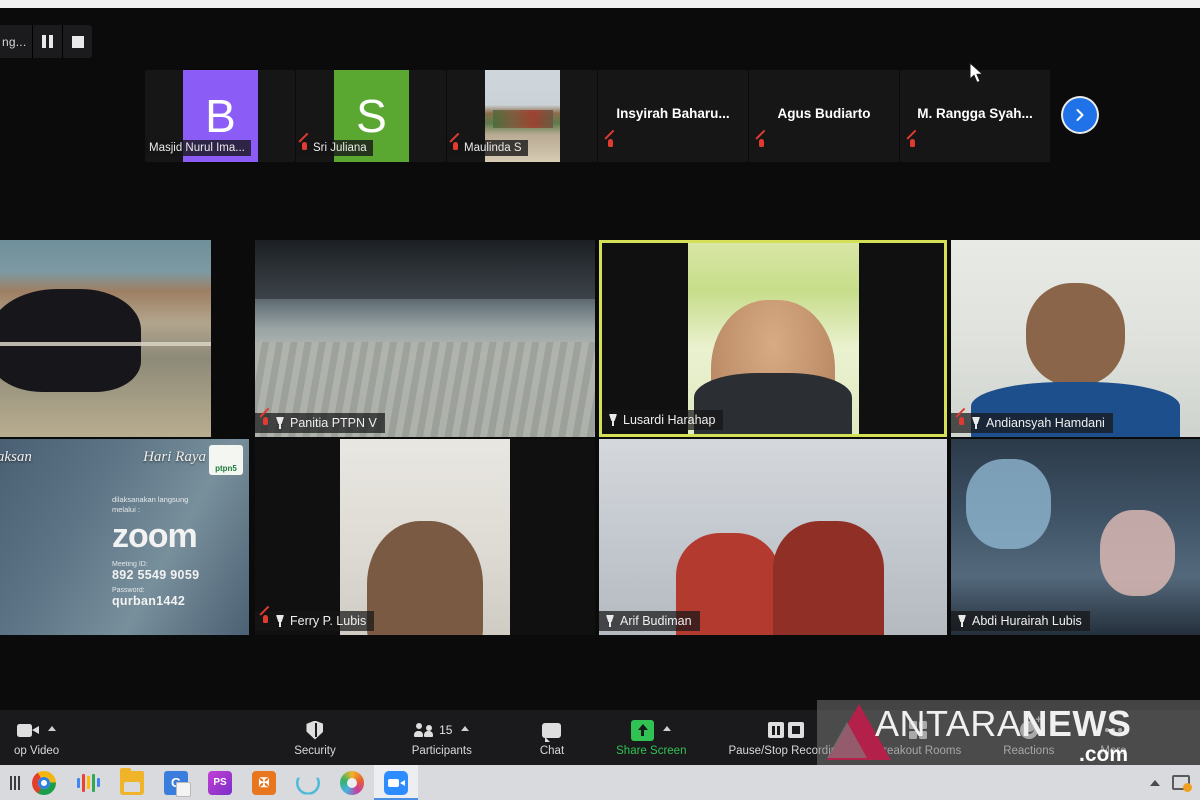  I want to click on filmstrip-thumbnail: S Sri Juliana, so click(371, 116).